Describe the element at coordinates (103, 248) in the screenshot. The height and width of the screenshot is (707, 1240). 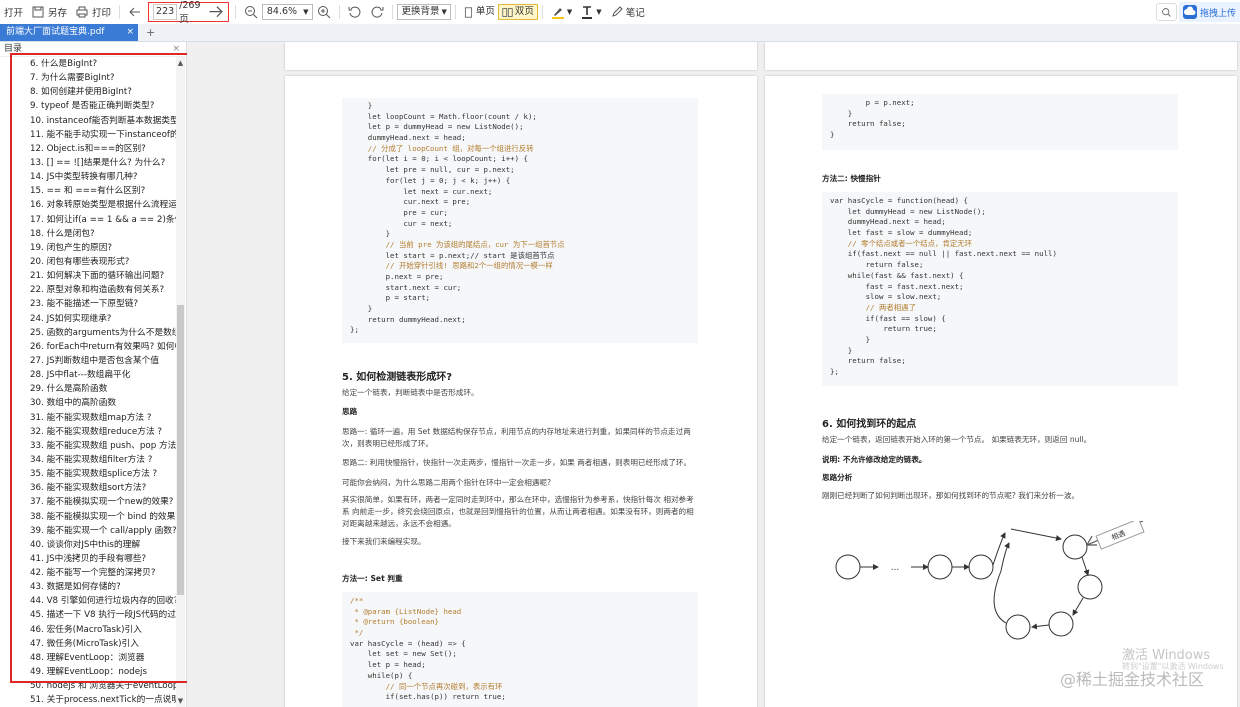
I see `toc-item: 19. 闭包产生的原因?` at that location.